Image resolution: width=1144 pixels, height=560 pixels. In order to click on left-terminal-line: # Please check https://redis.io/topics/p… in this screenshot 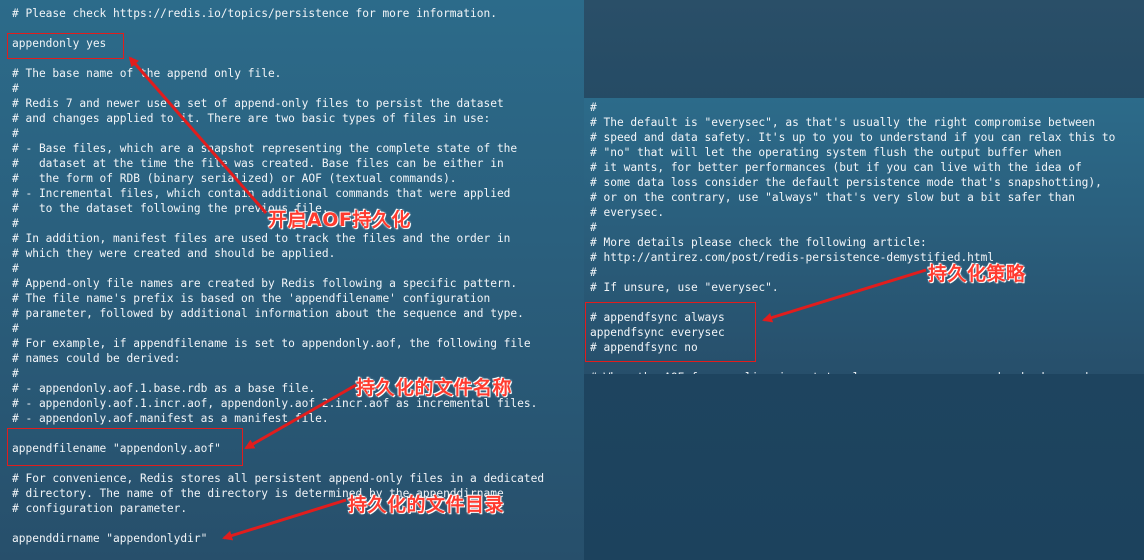, I will do `click(254, 13)`.